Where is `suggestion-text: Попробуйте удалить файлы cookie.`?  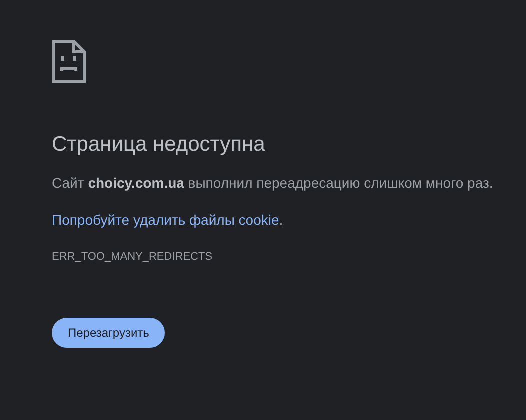 suggestion-text: Попробуйте удалить файлы cookie. is located at coordinates (168, 220).